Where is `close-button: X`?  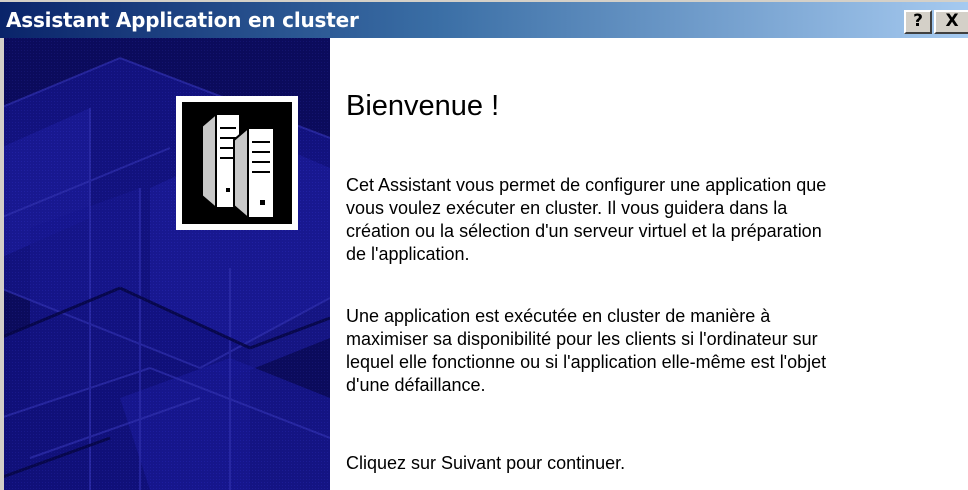 close-button: X is located at coordinates (951, 22).